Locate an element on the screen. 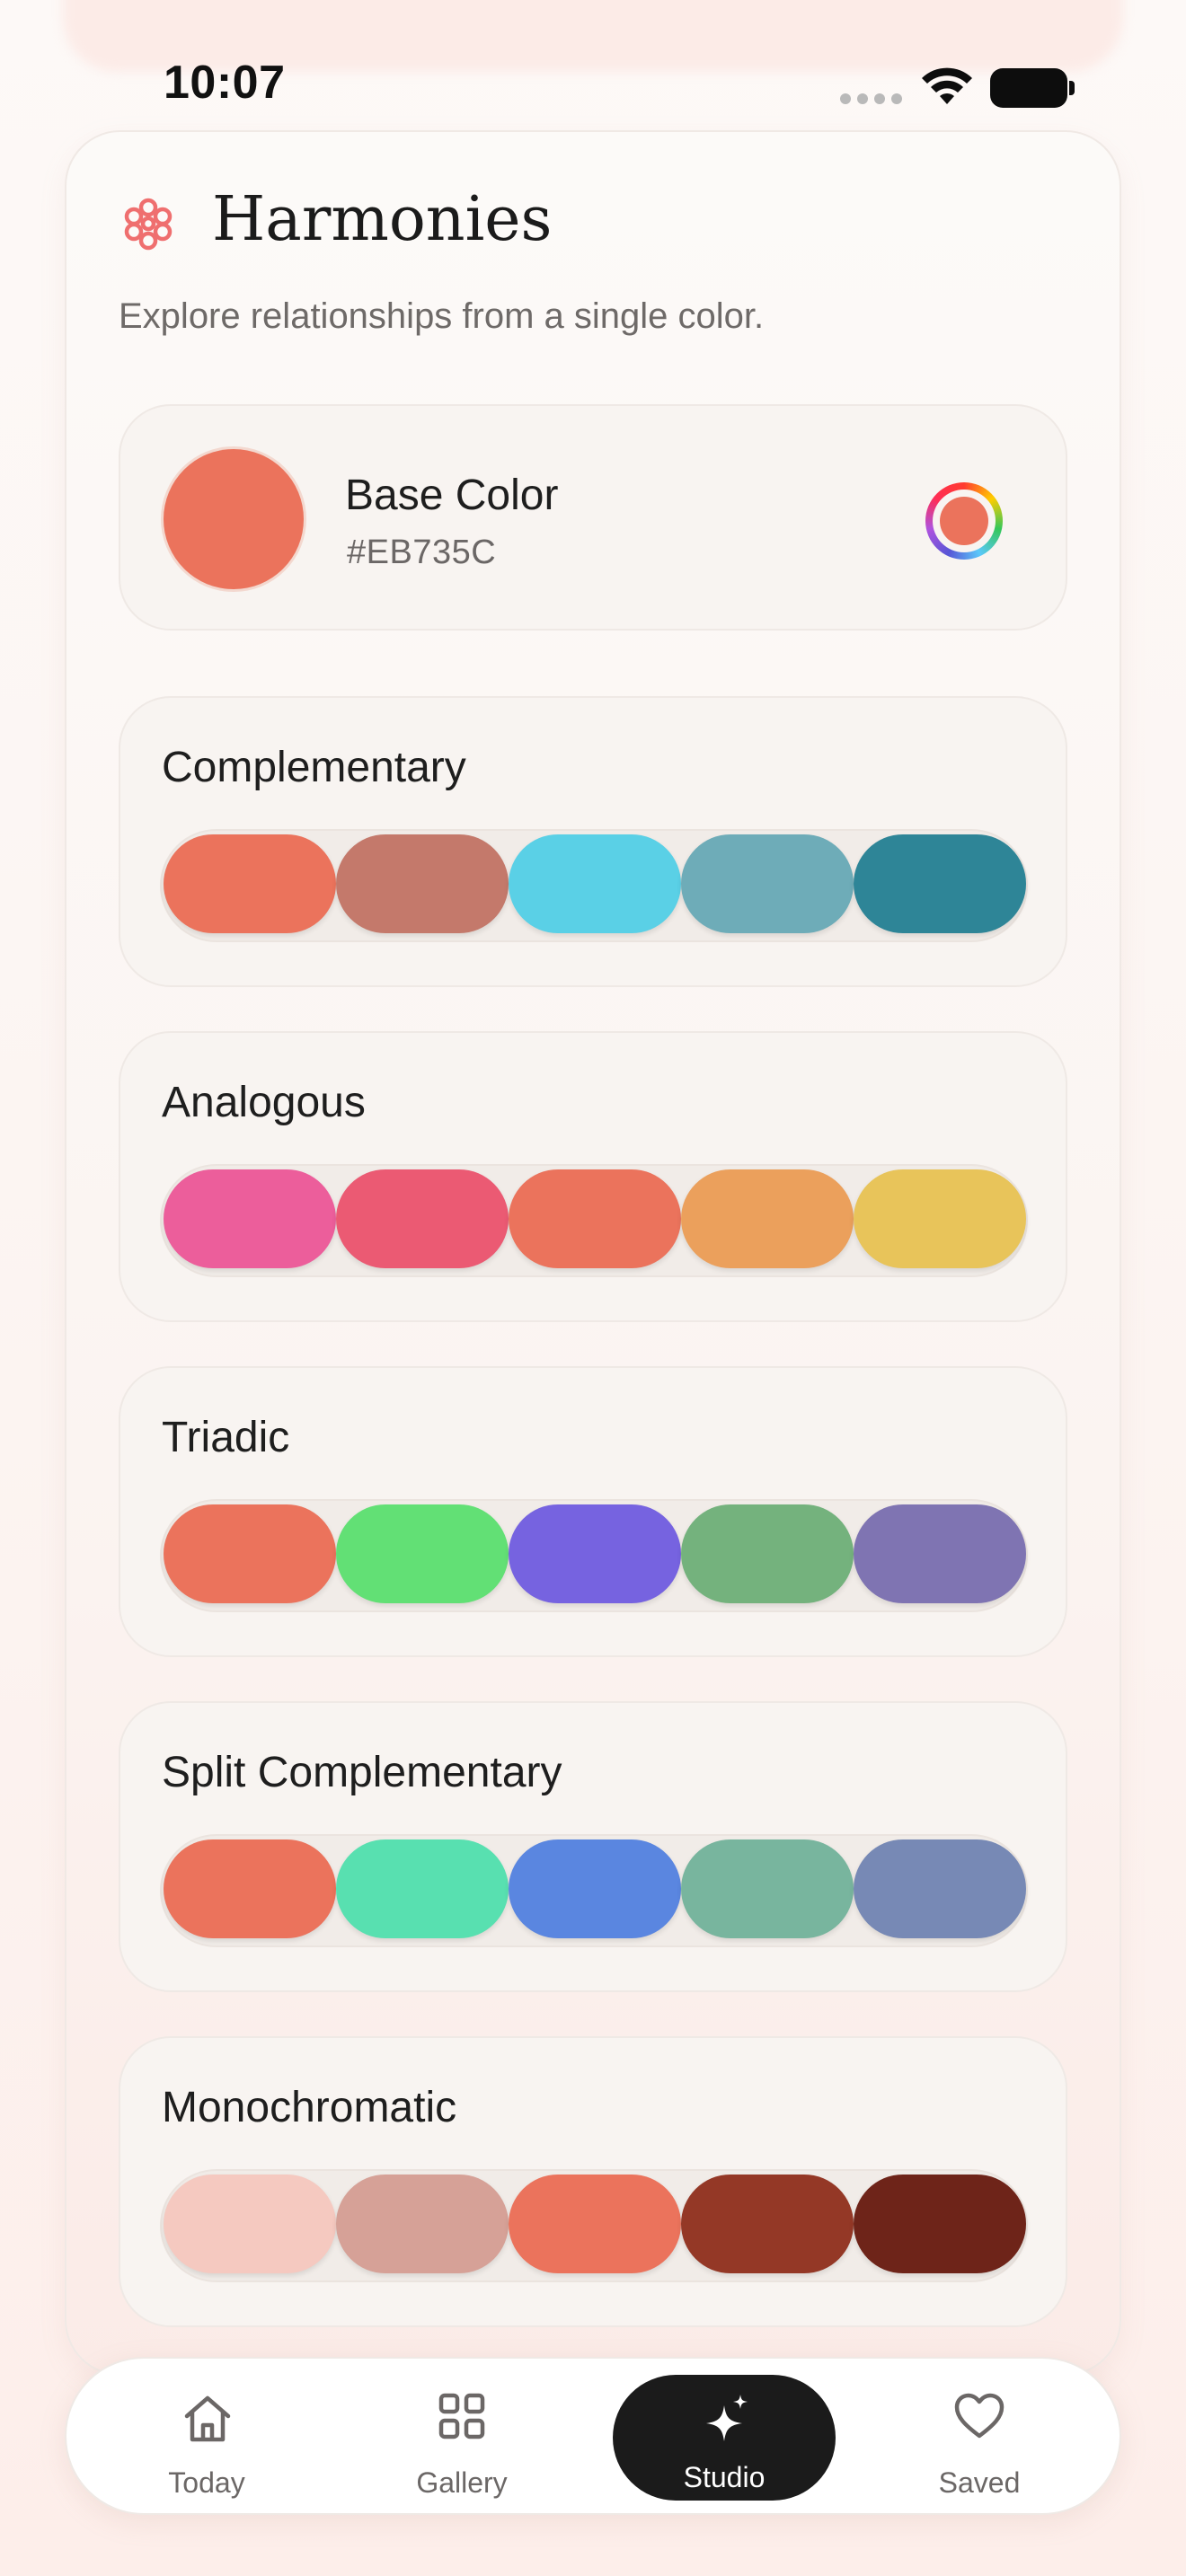 This screenshot has width=1186, height=2576. harmony-card-analogous: Analogous is located at coordinates (593, 1176).